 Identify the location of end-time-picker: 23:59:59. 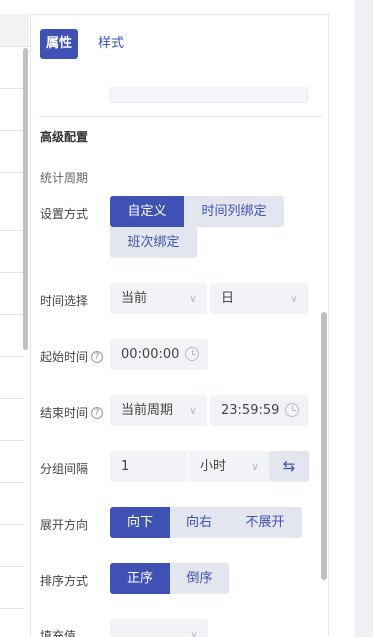
(259, 410).